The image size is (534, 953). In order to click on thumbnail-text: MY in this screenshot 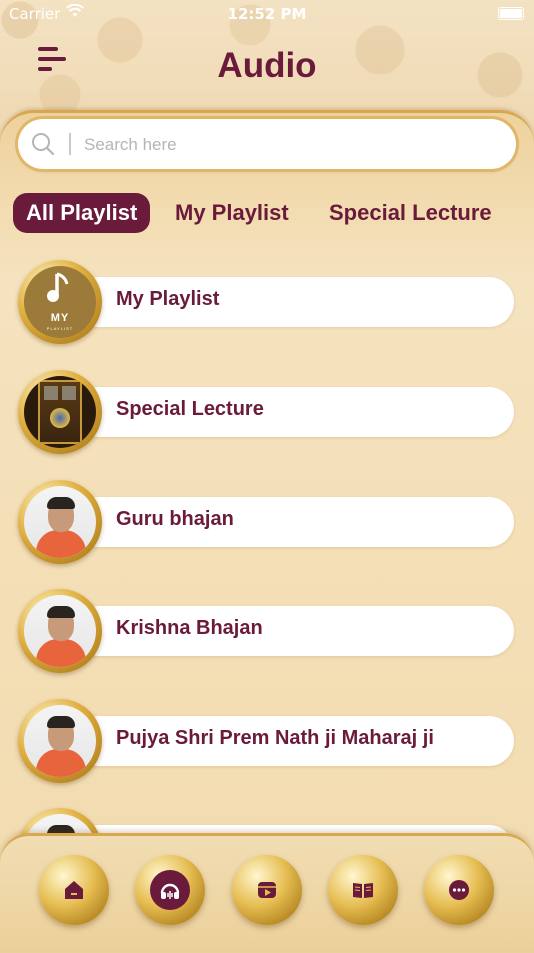, I will do `click(60, 318)`.